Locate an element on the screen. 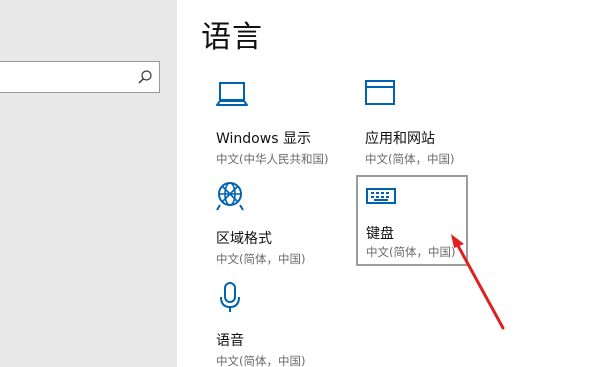  laptop-icon is located at coordinates (232, 94).